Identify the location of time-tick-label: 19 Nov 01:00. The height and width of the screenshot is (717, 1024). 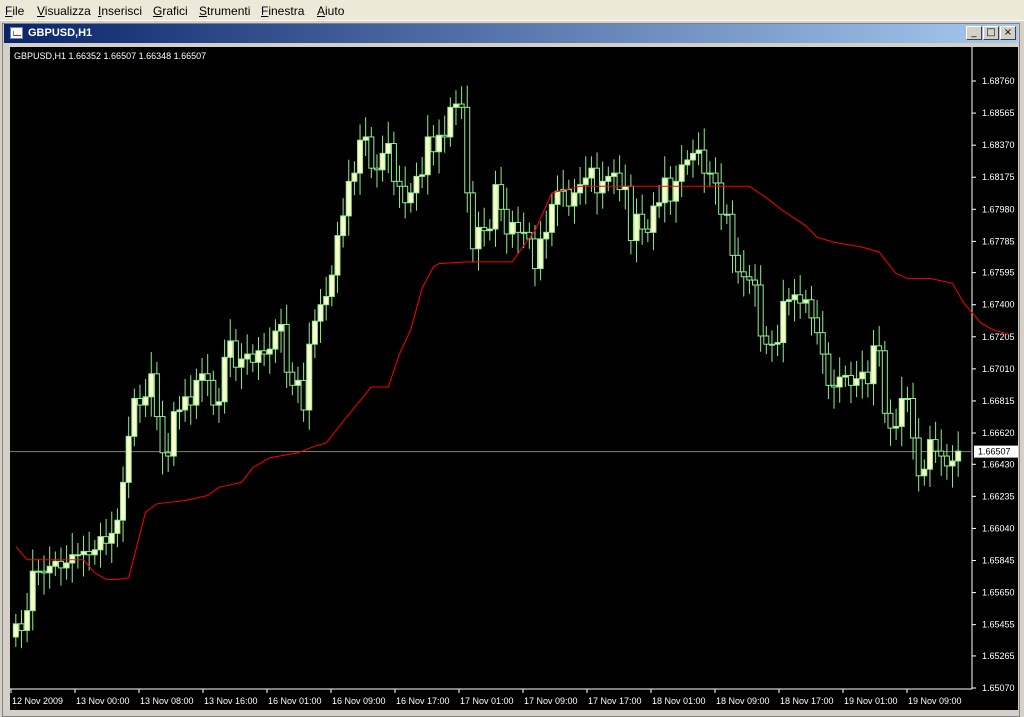
(871, 701).